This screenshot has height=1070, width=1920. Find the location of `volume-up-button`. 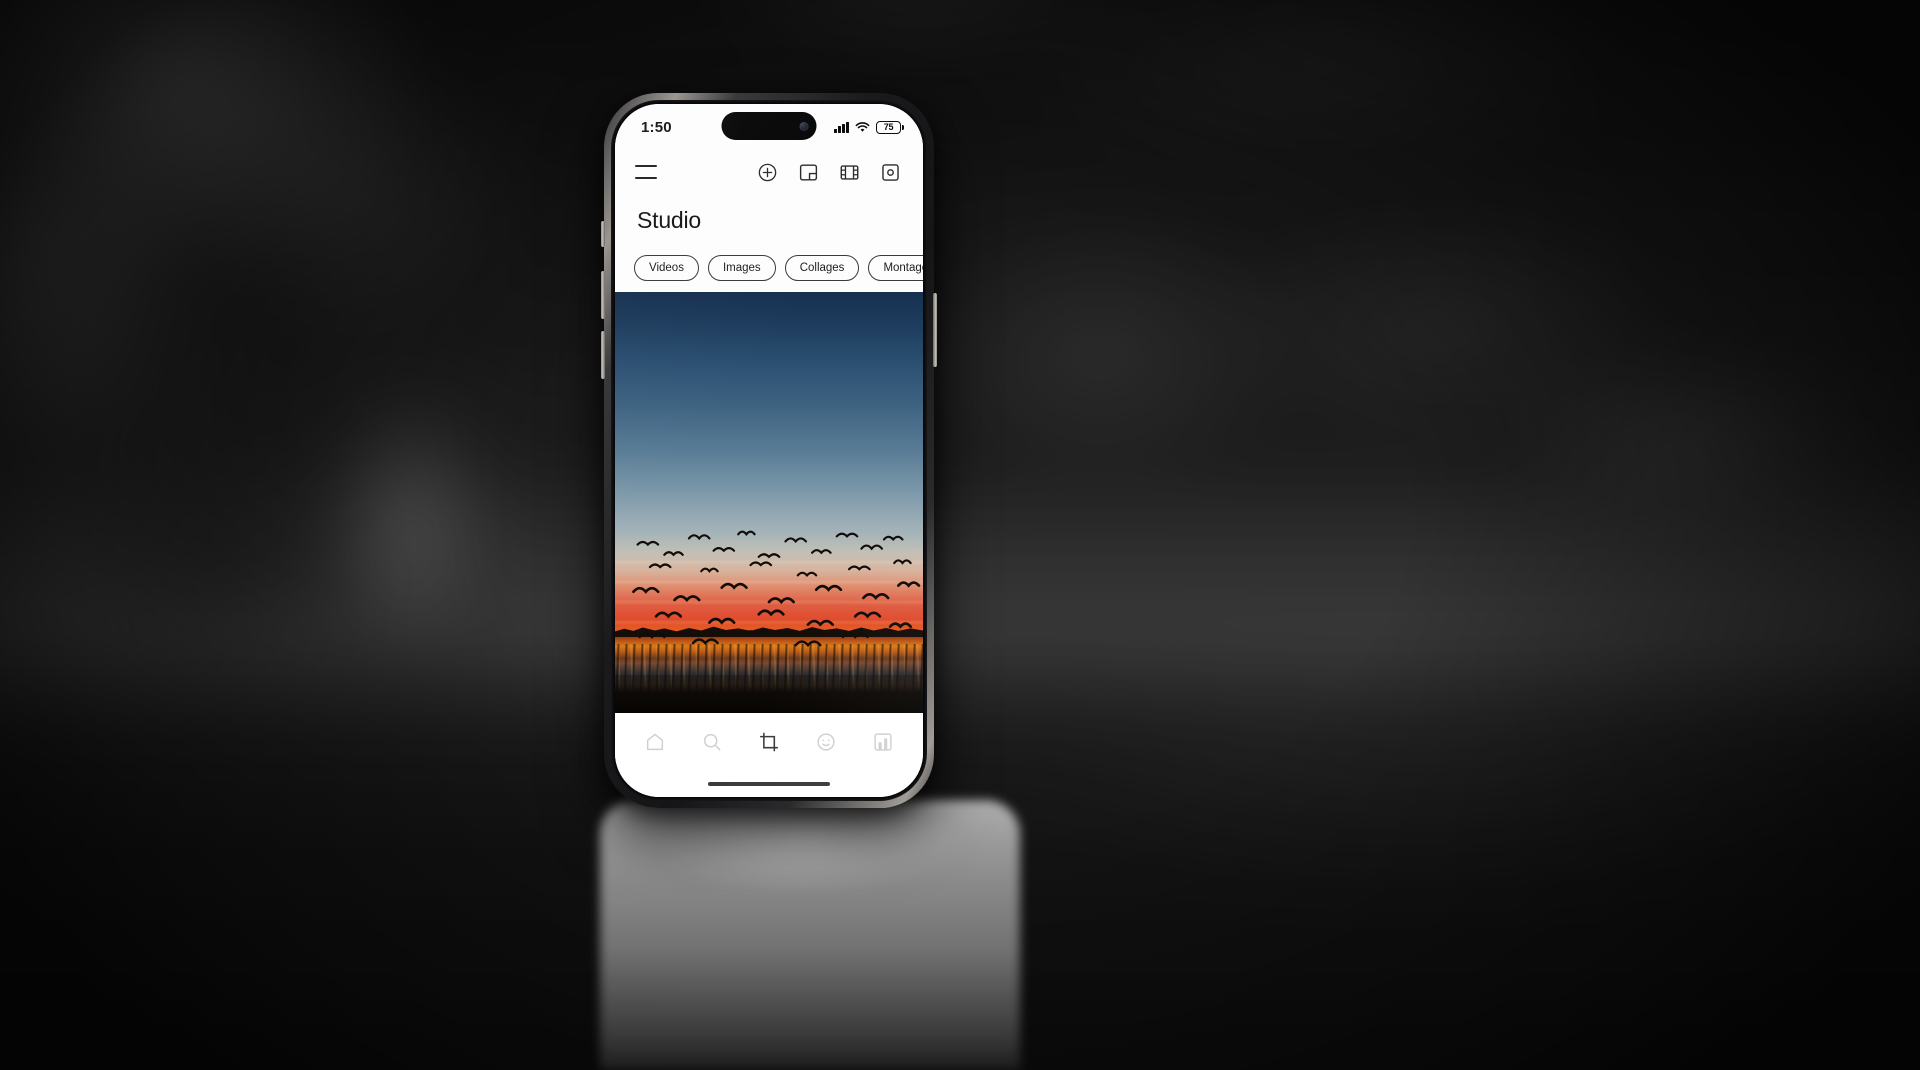

volume-up-button is located at coordinates (603, 295).